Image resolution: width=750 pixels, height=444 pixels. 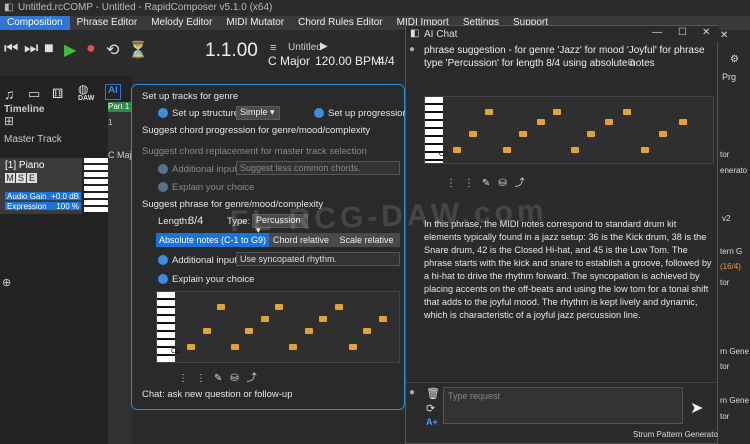 I want to click on part-1-clip: Part 1, so click(x=120, y=107).